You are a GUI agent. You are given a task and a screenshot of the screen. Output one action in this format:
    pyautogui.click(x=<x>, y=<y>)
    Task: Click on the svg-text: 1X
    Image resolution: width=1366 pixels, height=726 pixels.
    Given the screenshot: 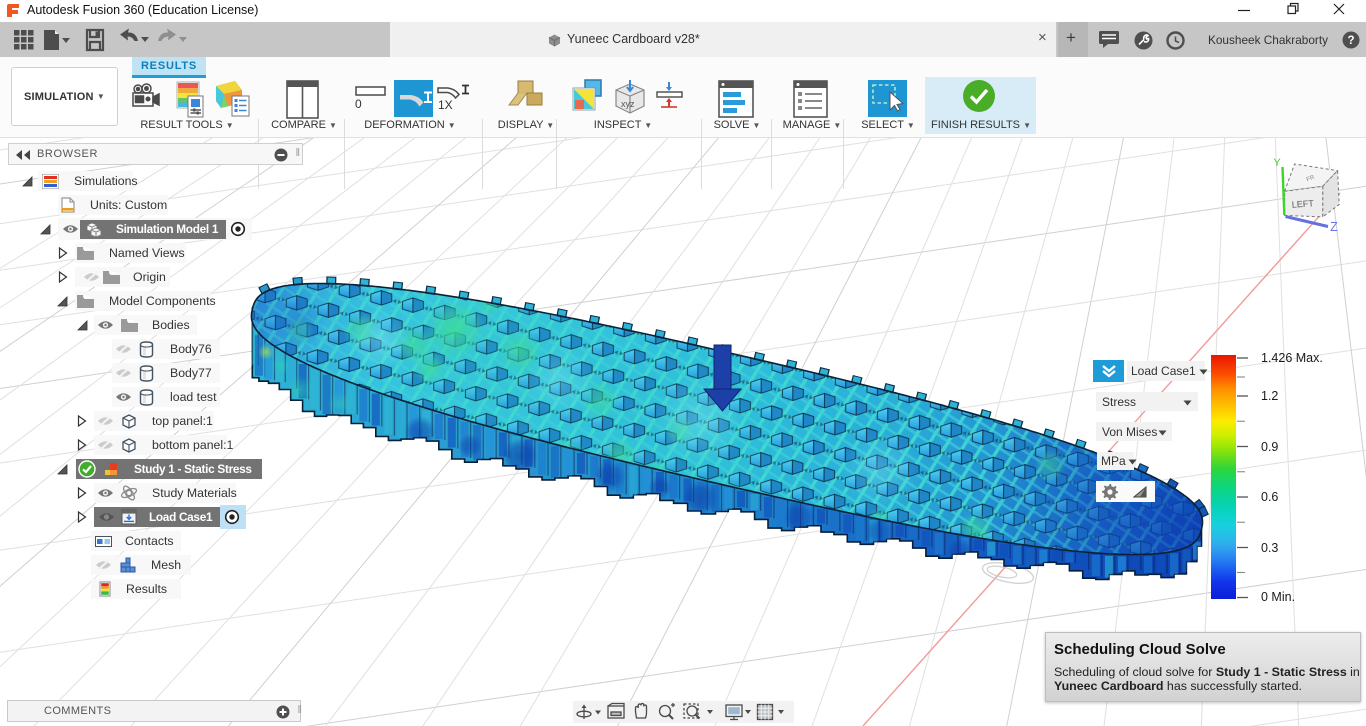 What is the action you would take?
    pyautogui.click(x=445, y=105)
    